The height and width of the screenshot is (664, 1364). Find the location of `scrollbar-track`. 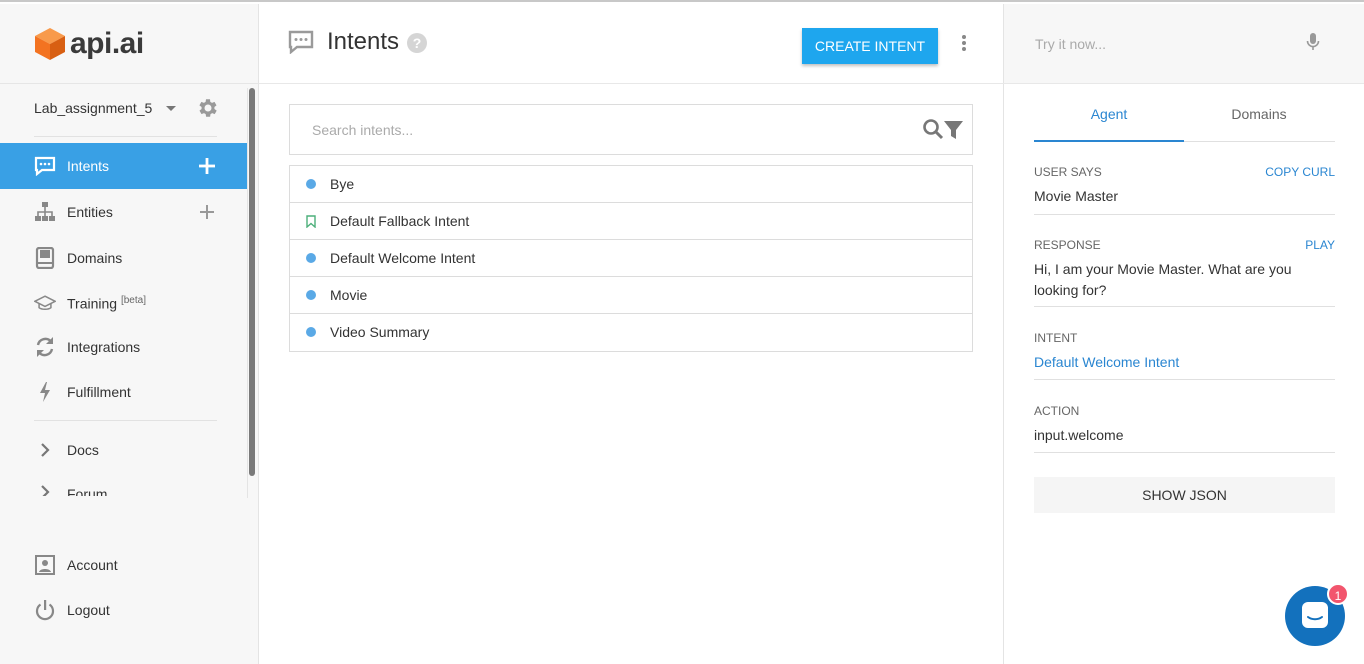

scrollbar-track is located at coordinates (247, 293).